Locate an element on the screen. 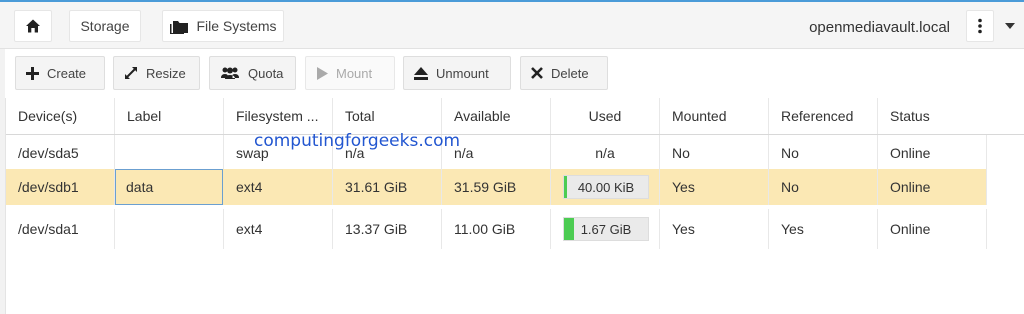 The image size is (1024, 314). cell-available: 31.59 GiB is located at coordinates (496, 187).